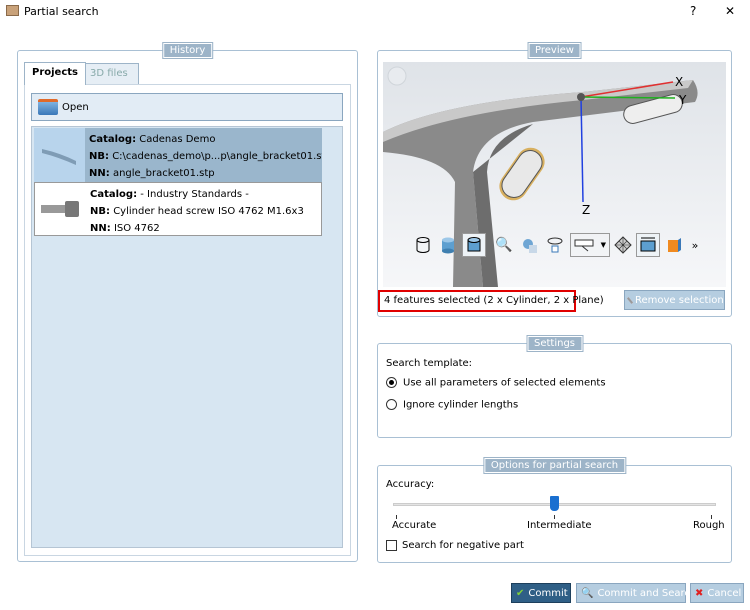  What do you see at coordinates (423, 245) in the screenshot?
I see `wireframe-cylinder-icon` at bounding box center [423, 245].